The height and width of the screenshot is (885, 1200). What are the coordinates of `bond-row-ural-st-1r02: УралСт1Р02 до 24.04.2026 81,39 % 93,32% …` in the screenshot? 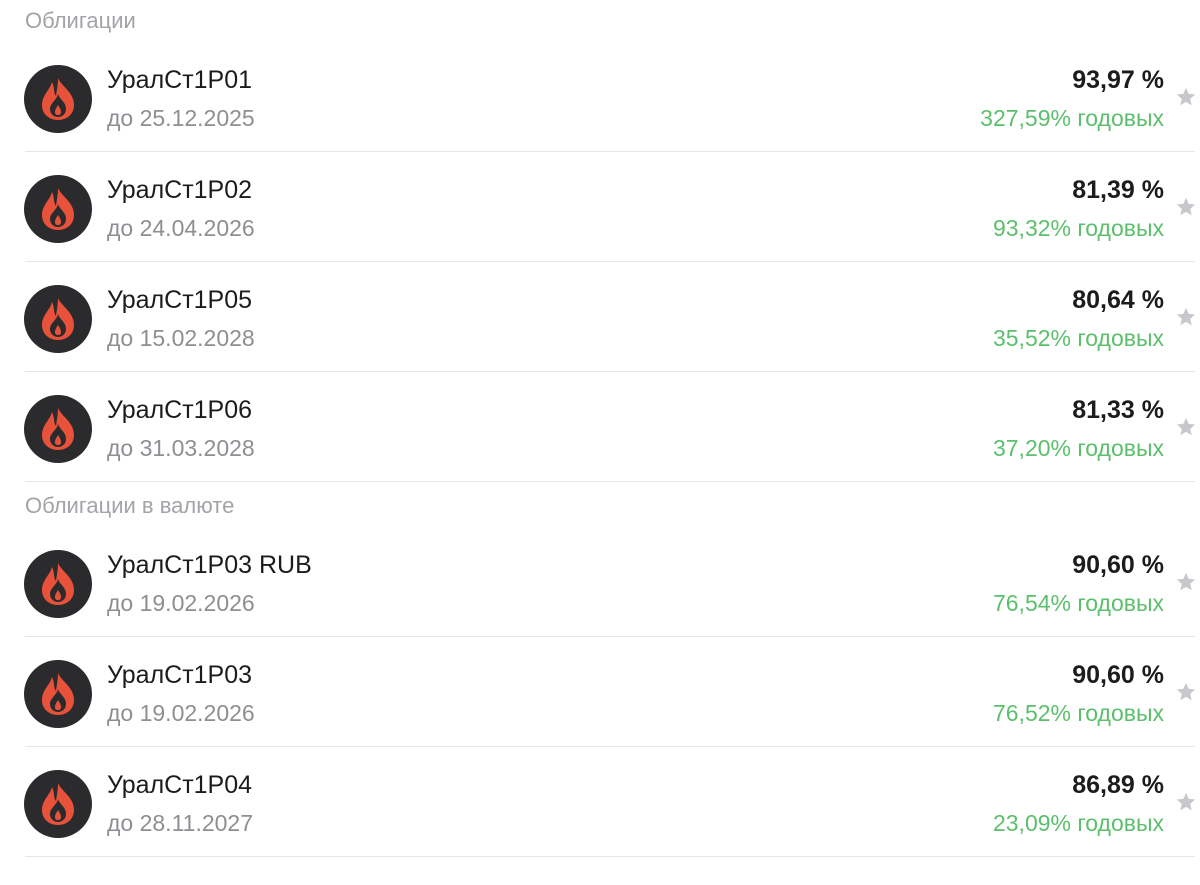 It's located at (600, 207).